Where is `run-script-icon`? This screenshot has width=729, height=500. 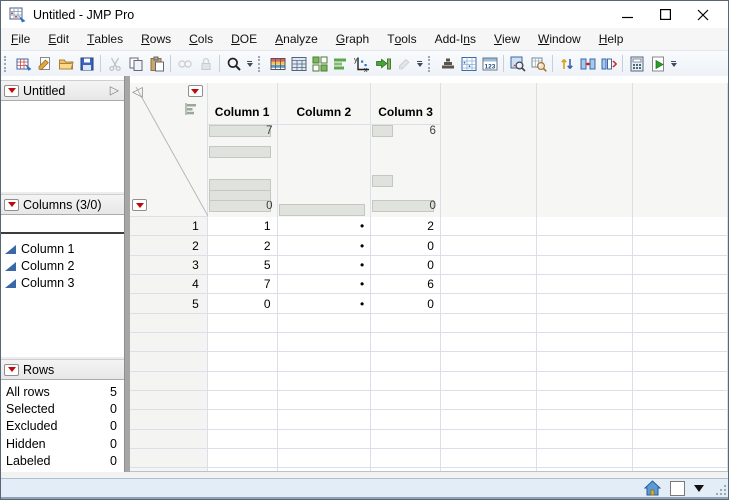
run-script-icon is located at coordinates (657, 63).